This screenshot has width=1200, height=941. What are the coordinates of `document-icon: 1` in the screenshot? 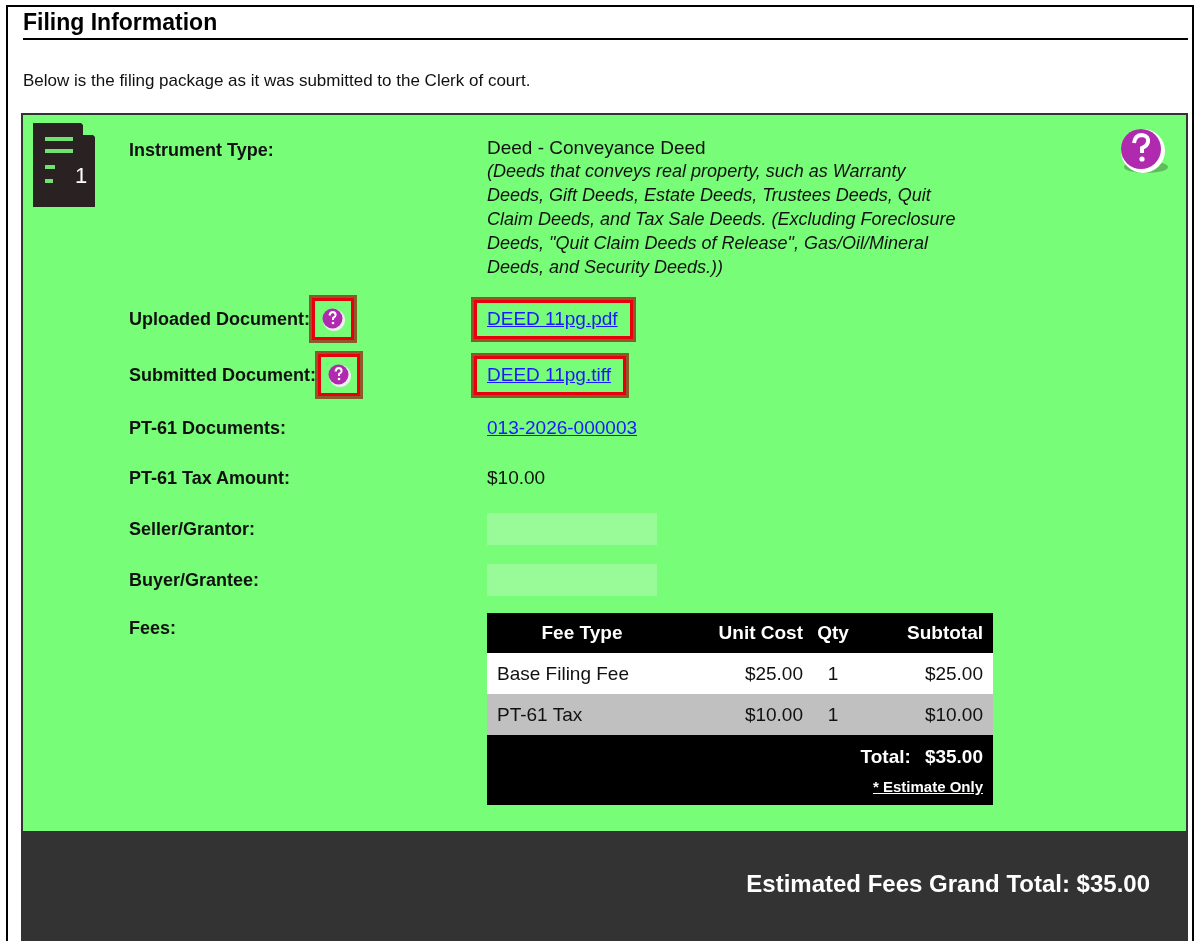 It's located at (64, 165).